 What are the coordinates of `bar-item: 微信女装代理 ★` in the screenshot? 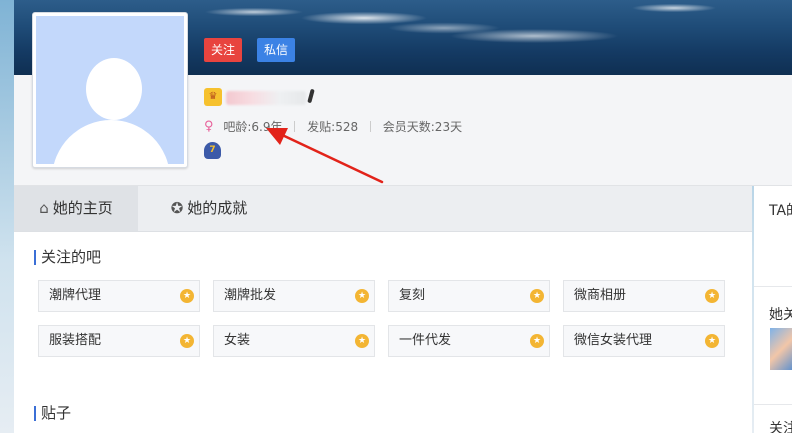 It's located at (644, 341).